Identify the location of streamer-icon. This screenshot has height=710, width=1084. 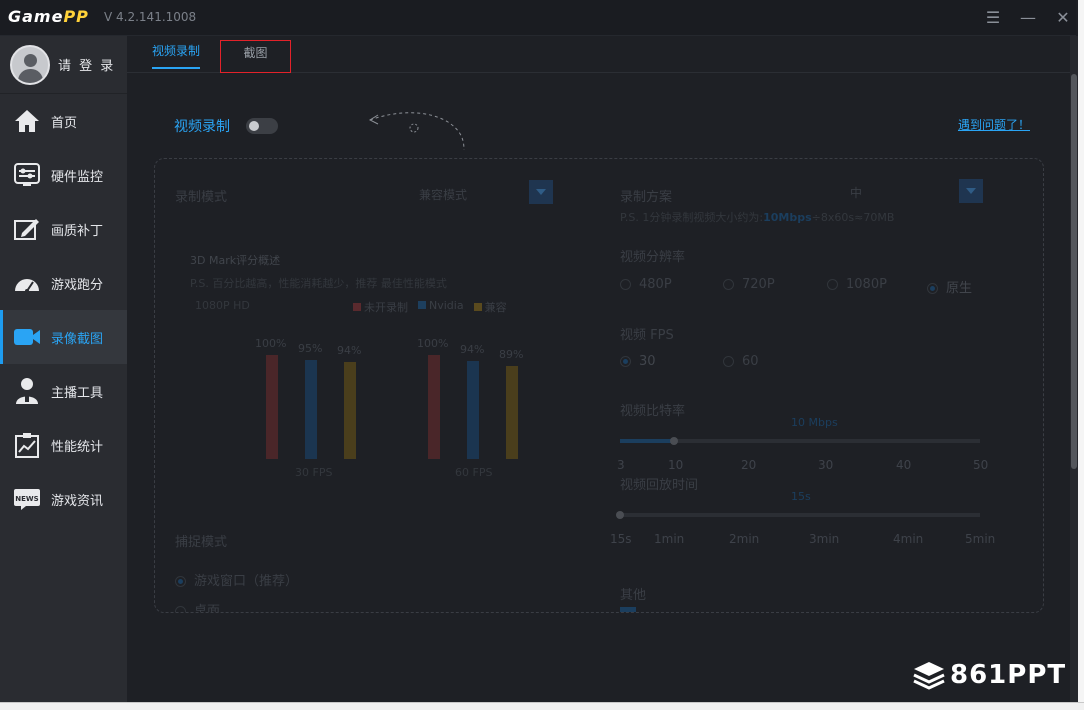
(27, 391).